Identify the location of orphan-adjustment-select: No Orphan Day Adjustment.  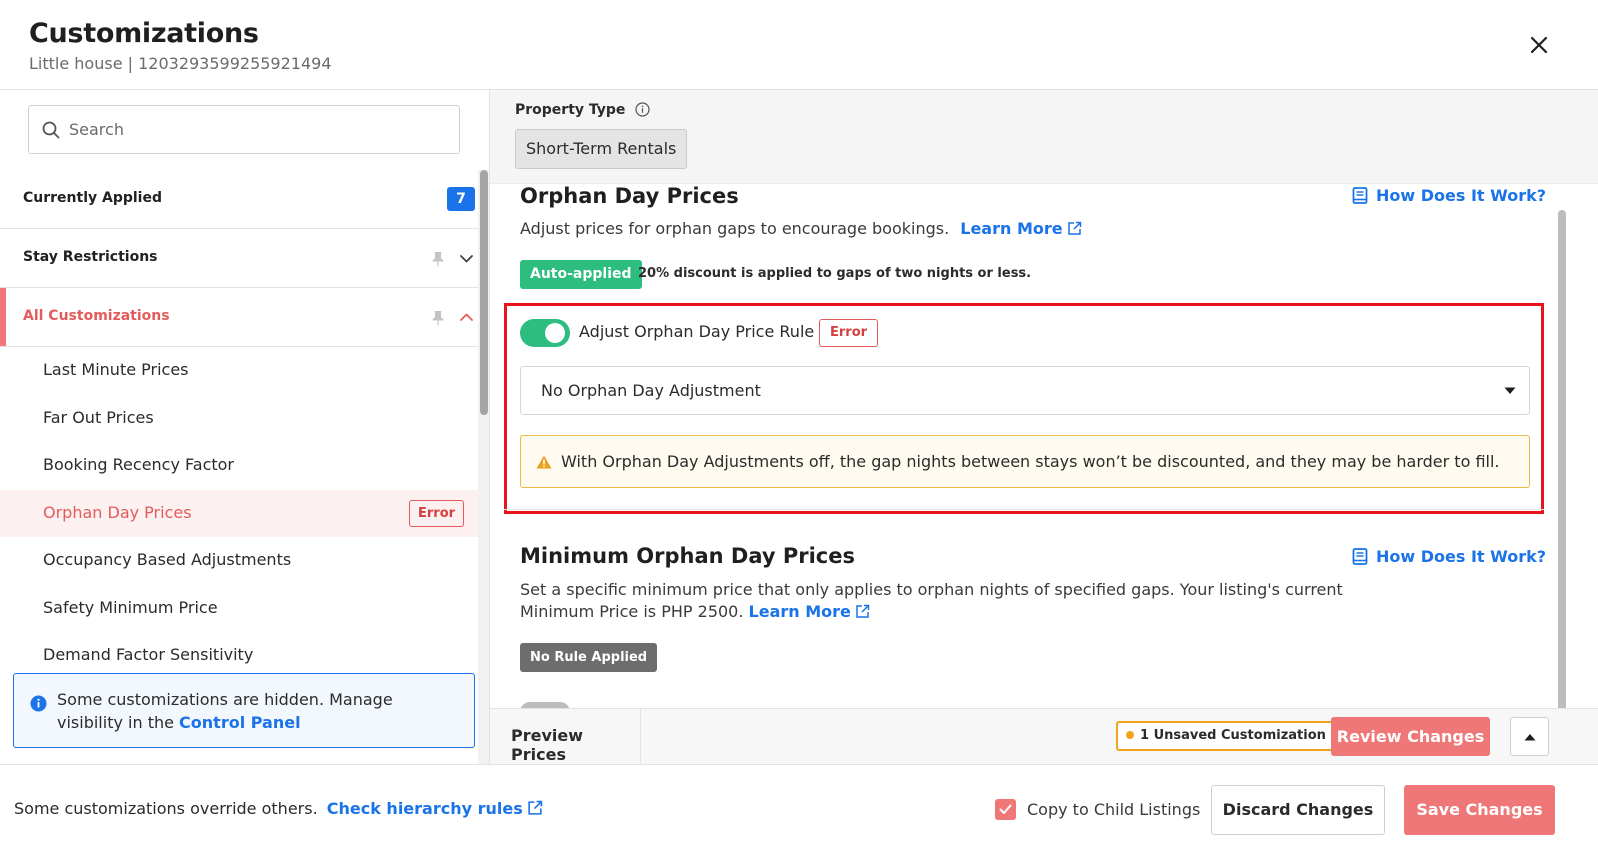
(1025, 390).